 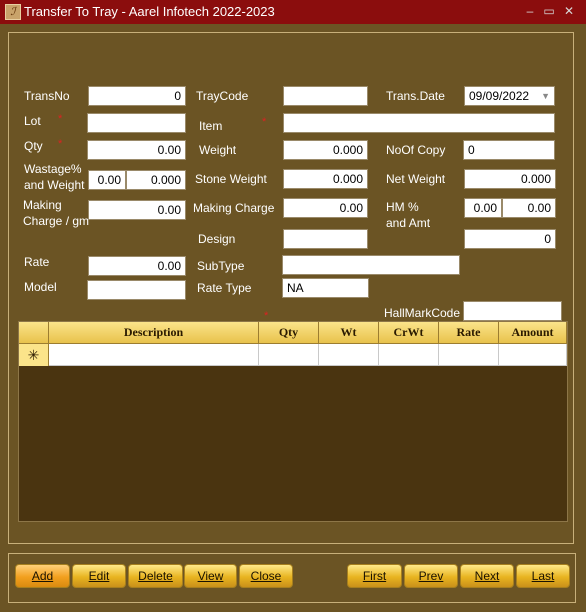 What do you see at coordinates (40, 287) in the screenshot?
I see `model-label: Model` at bounding box center [40, 287].